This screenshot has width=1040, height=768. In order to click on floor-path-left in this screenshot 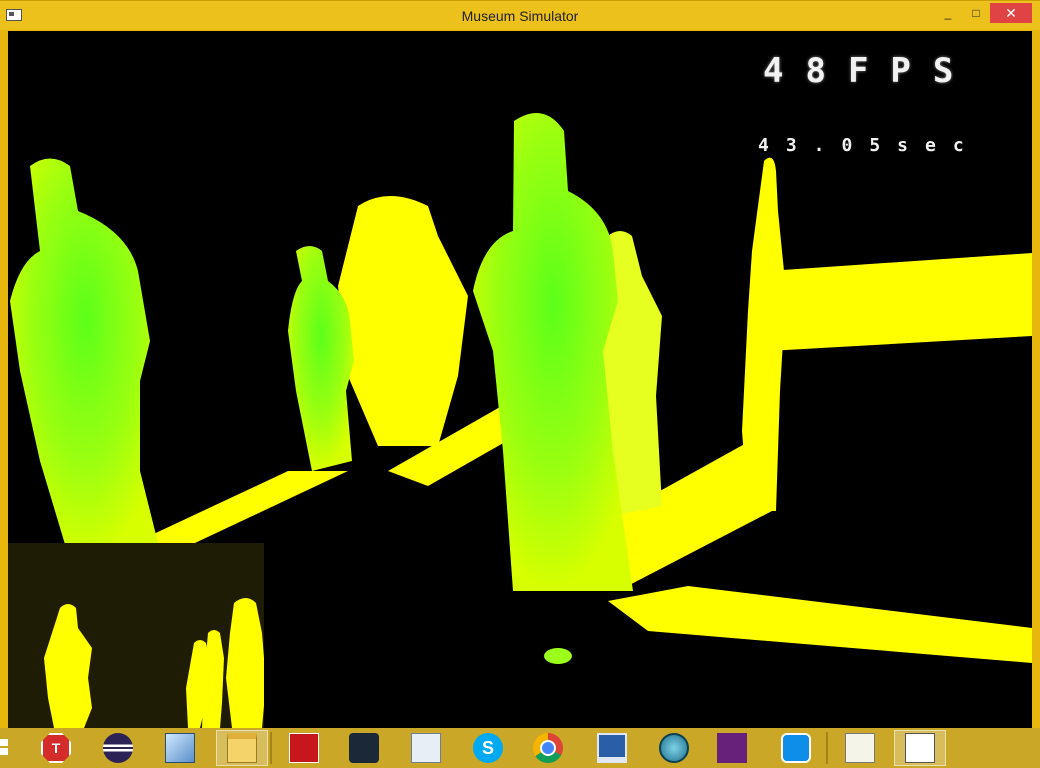, I will do `click(238, 511)`.